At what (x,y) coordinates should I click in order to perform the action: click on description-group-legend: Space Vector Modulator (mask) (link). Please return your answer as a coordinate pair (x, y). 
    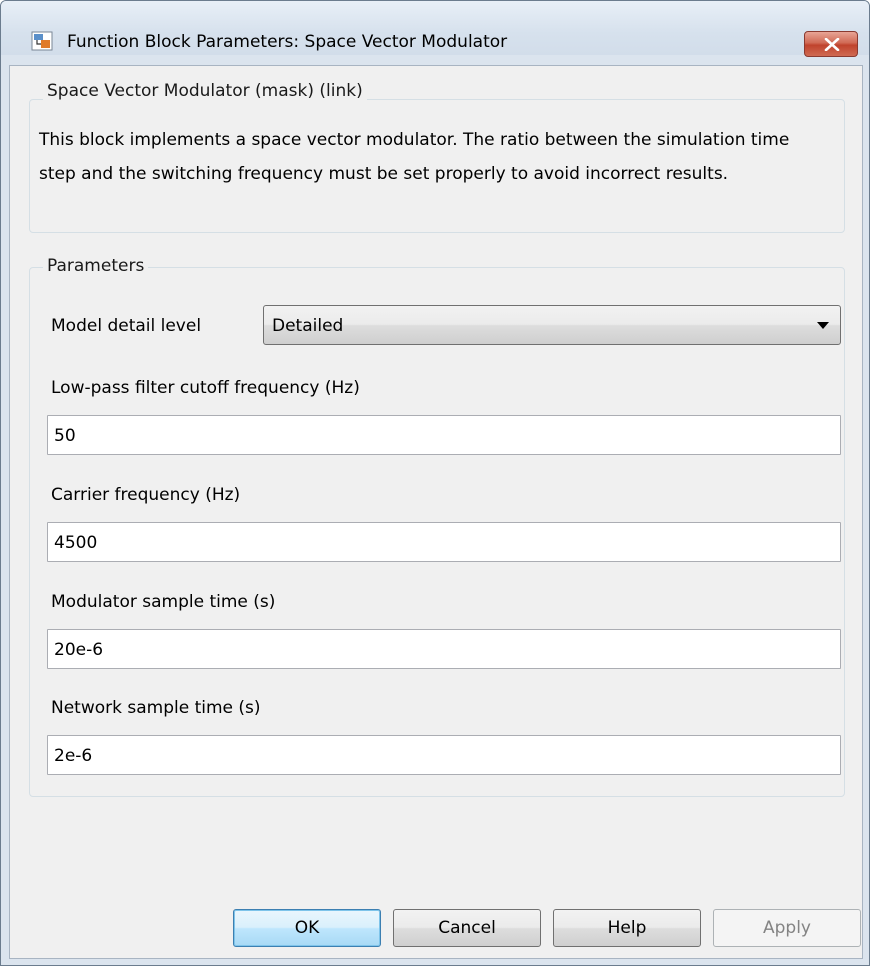
    Looking at the image, I should click on (205, 91).